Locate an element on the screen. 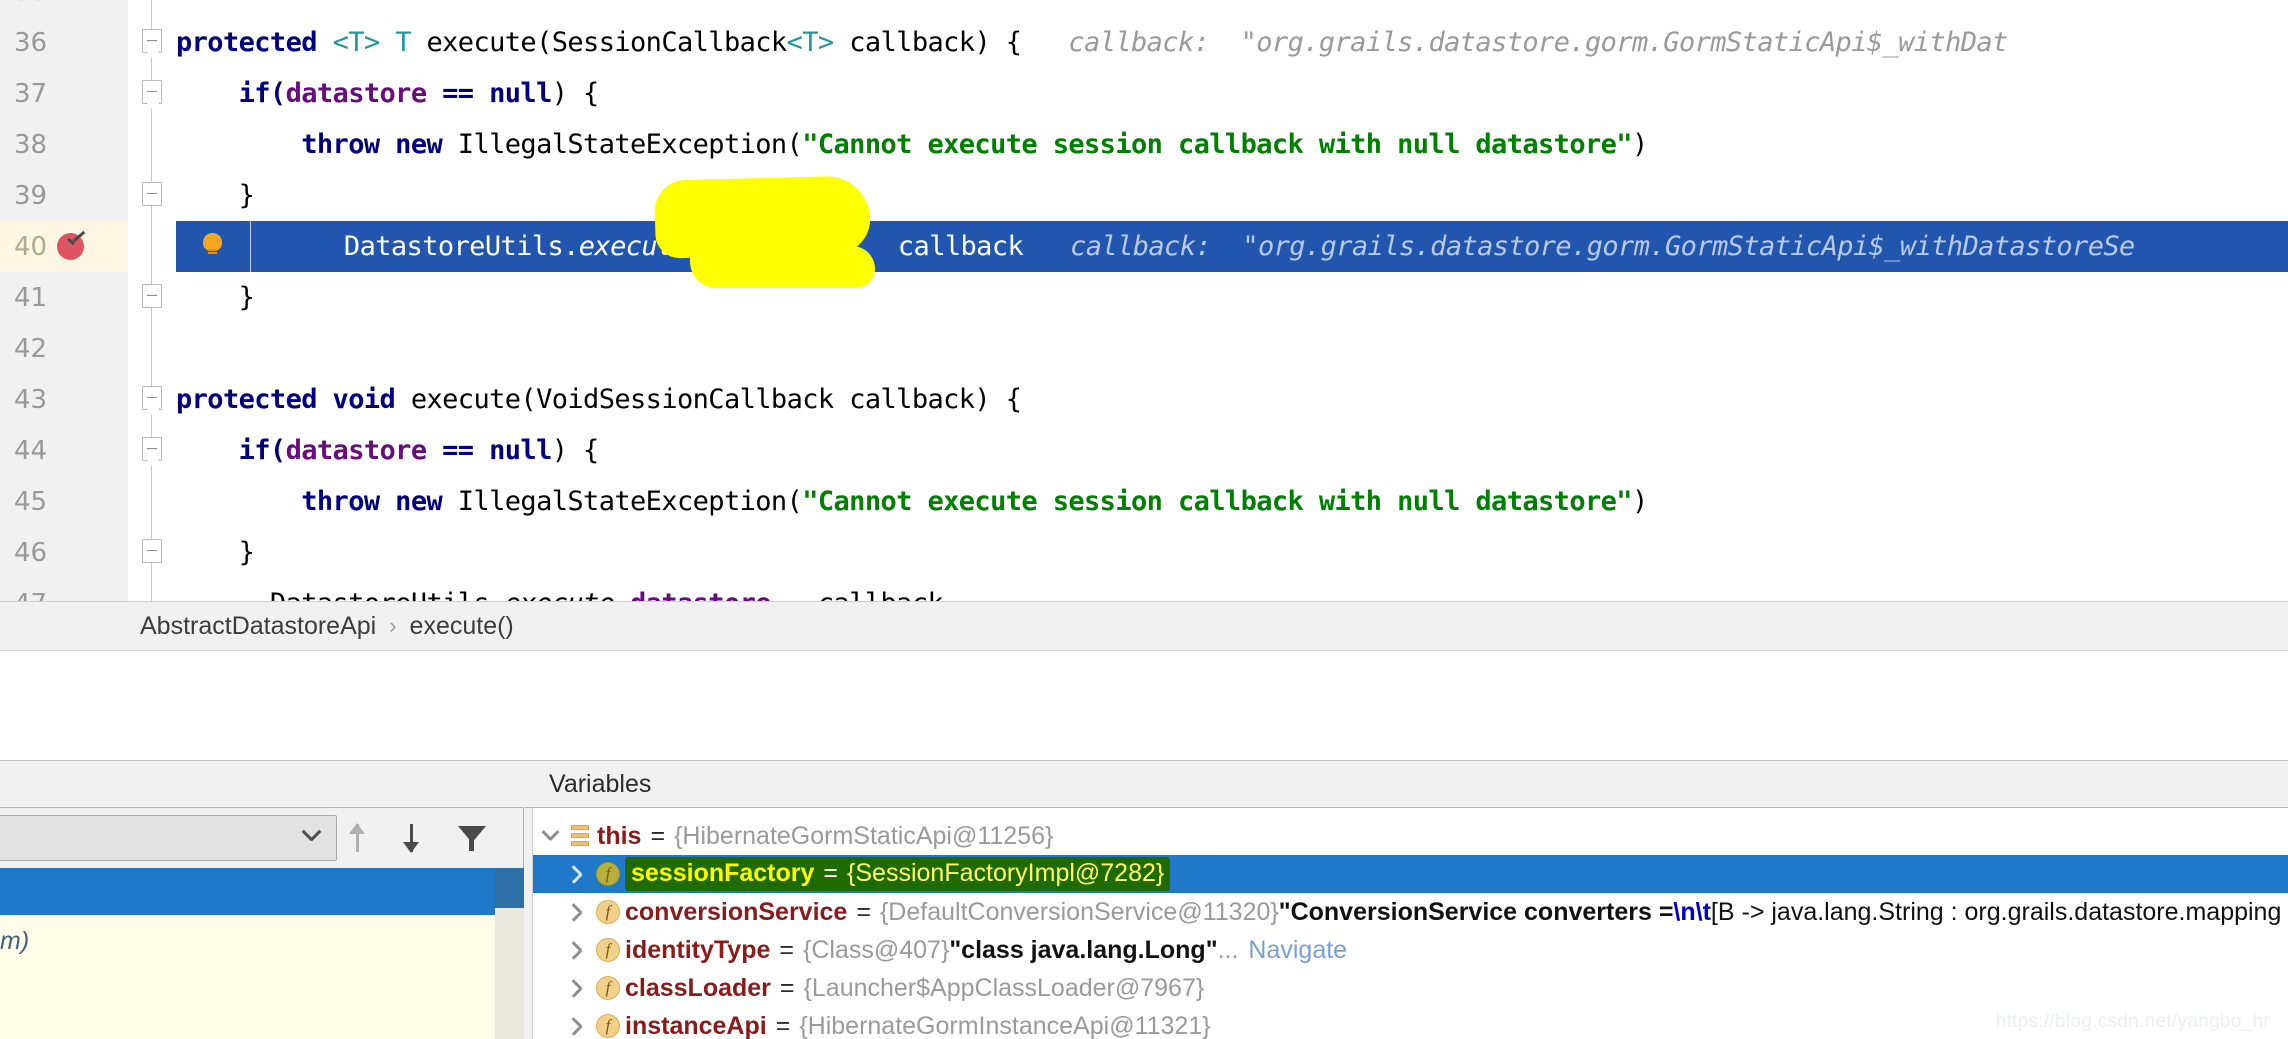 This screenshot has height=1039, width=2288. code-line: 39 } is located at coordinates (1144, 195).